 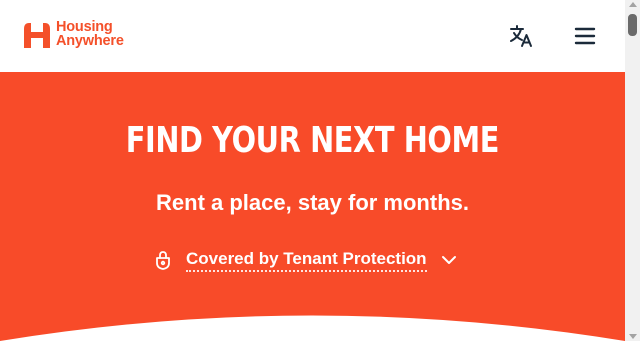 What do you see at coordinates (633, 336) in the screenshot?
I see `scroll-down-arrow-icon` at bounding box center [633, 336].